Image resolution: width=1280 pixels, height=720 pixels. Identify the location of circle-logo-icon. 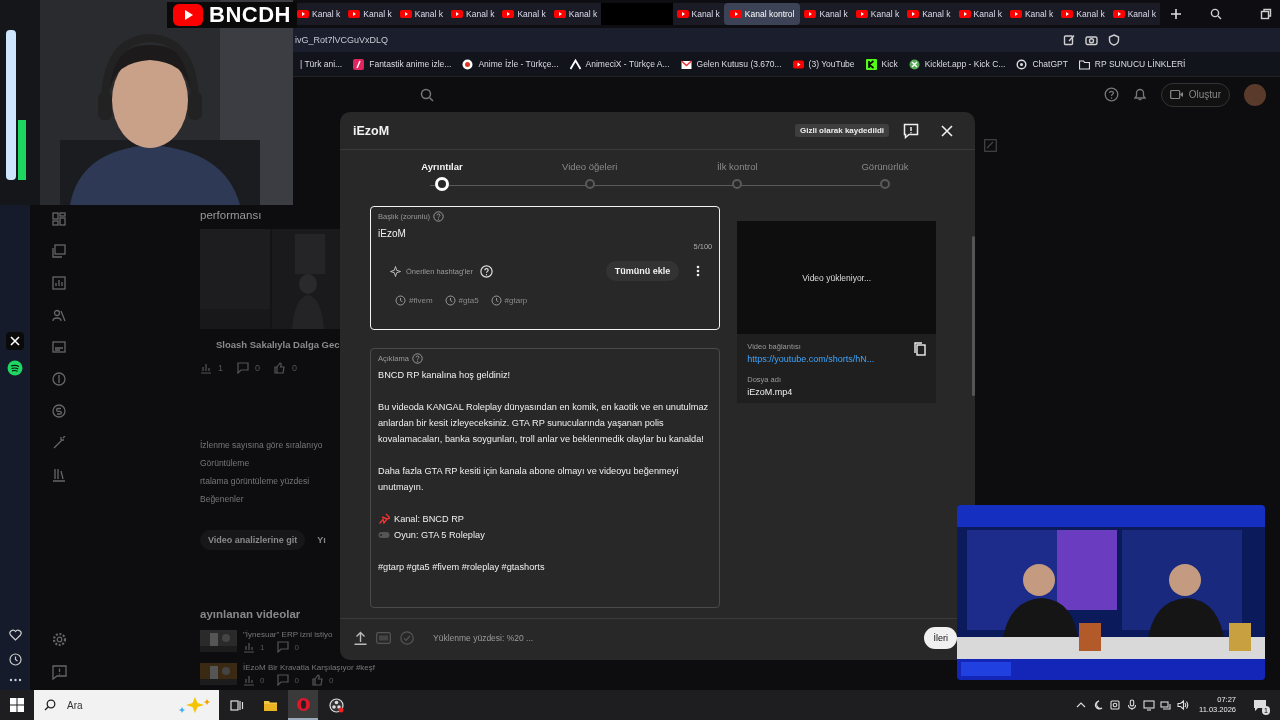
(468, 64).